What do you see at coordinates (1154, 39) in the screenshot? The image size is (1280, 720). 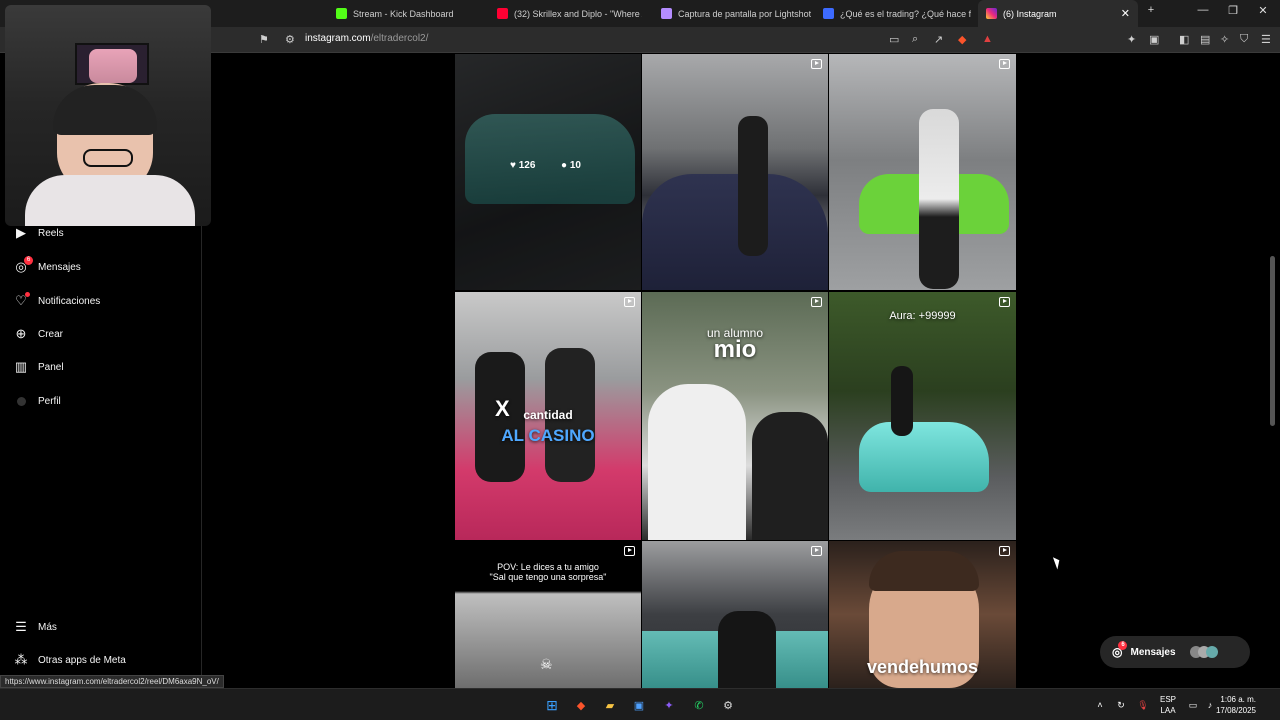 I see `tab-search-icon: ▣` at bounding box center [1154, 39].